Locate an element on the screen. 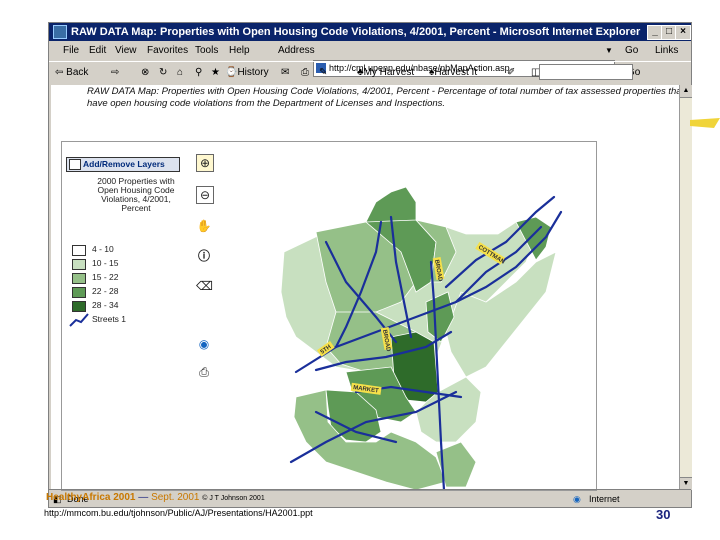 The image size is (720, 540). links-button: Links is located at coordinates (666, 51).